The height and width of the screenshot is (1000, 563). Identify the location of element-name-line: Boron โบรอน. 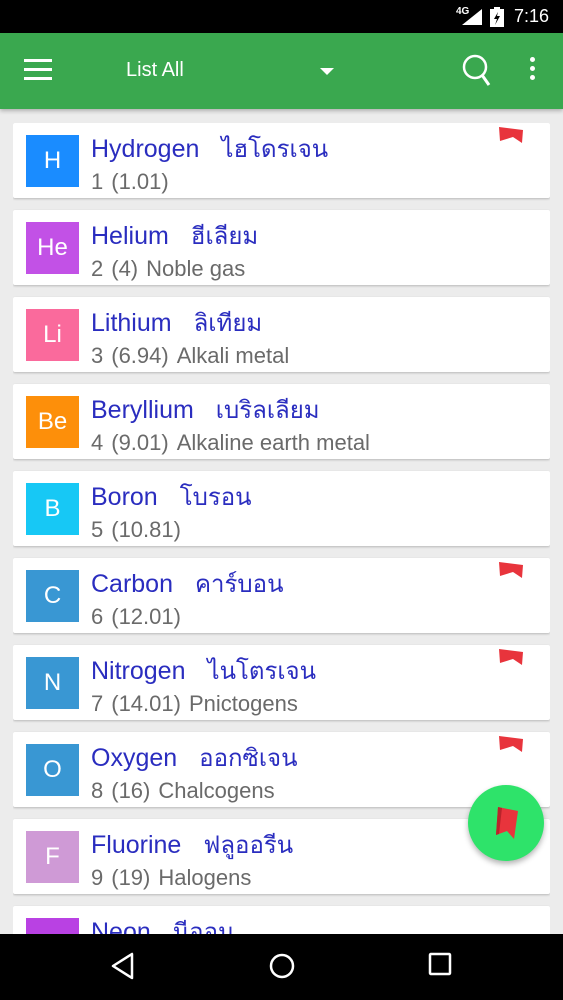
(171, 496).